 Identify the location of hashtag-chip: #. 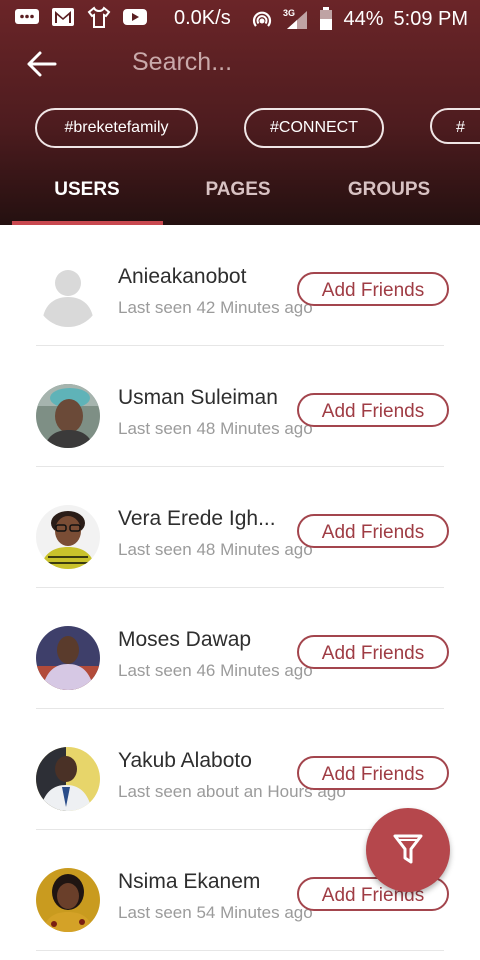
(455, 126).